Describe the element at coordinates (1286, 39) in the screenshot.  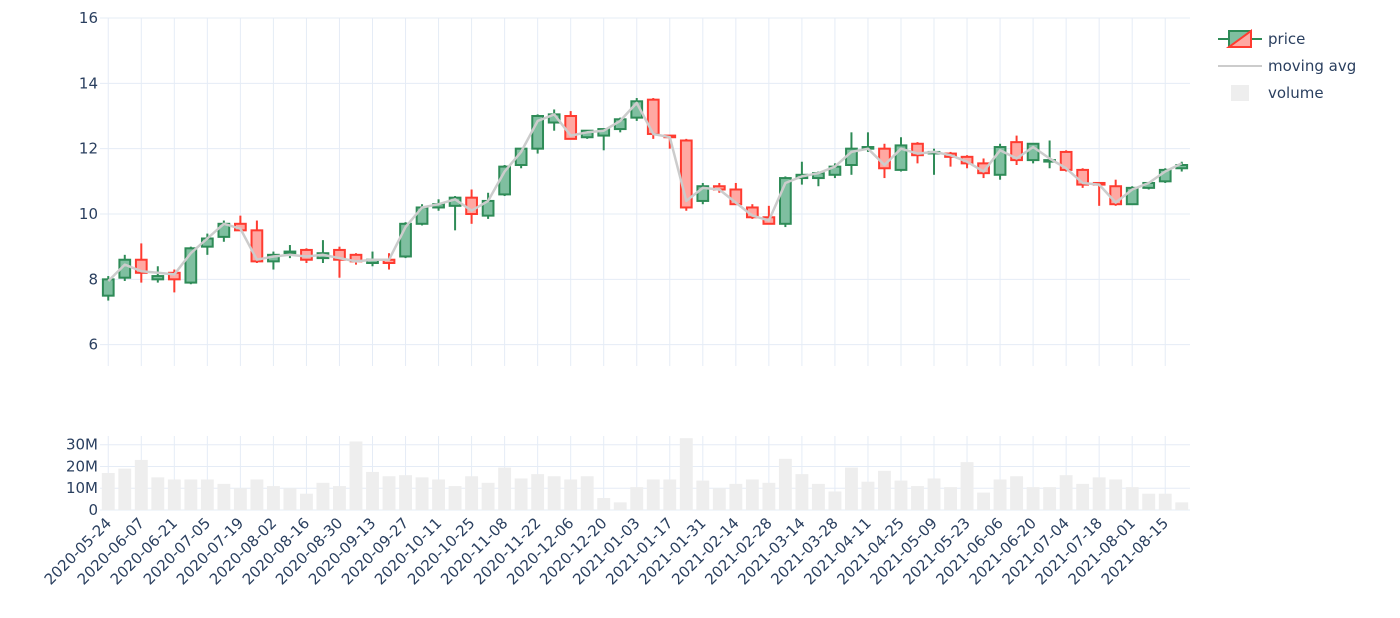
I see `legend-label-price: price` at that location.